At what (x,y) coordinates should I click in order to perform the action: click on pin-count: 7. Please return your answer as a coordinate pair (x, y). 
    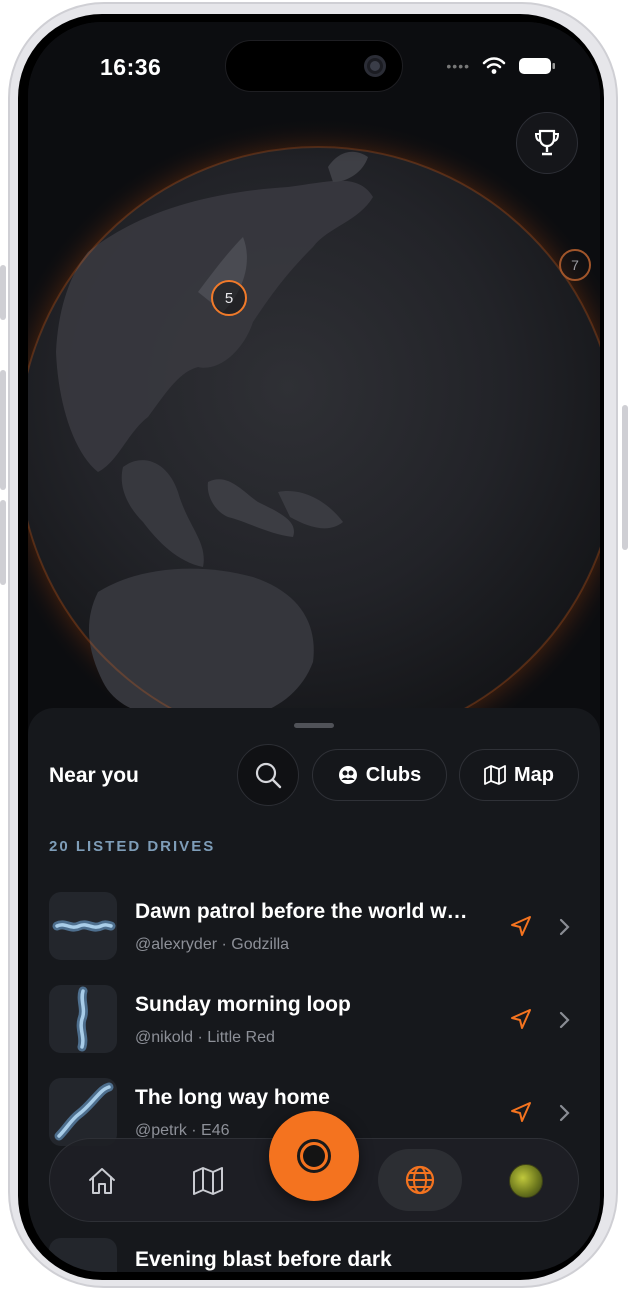
    Looking at the image, I should click on (575, 265).